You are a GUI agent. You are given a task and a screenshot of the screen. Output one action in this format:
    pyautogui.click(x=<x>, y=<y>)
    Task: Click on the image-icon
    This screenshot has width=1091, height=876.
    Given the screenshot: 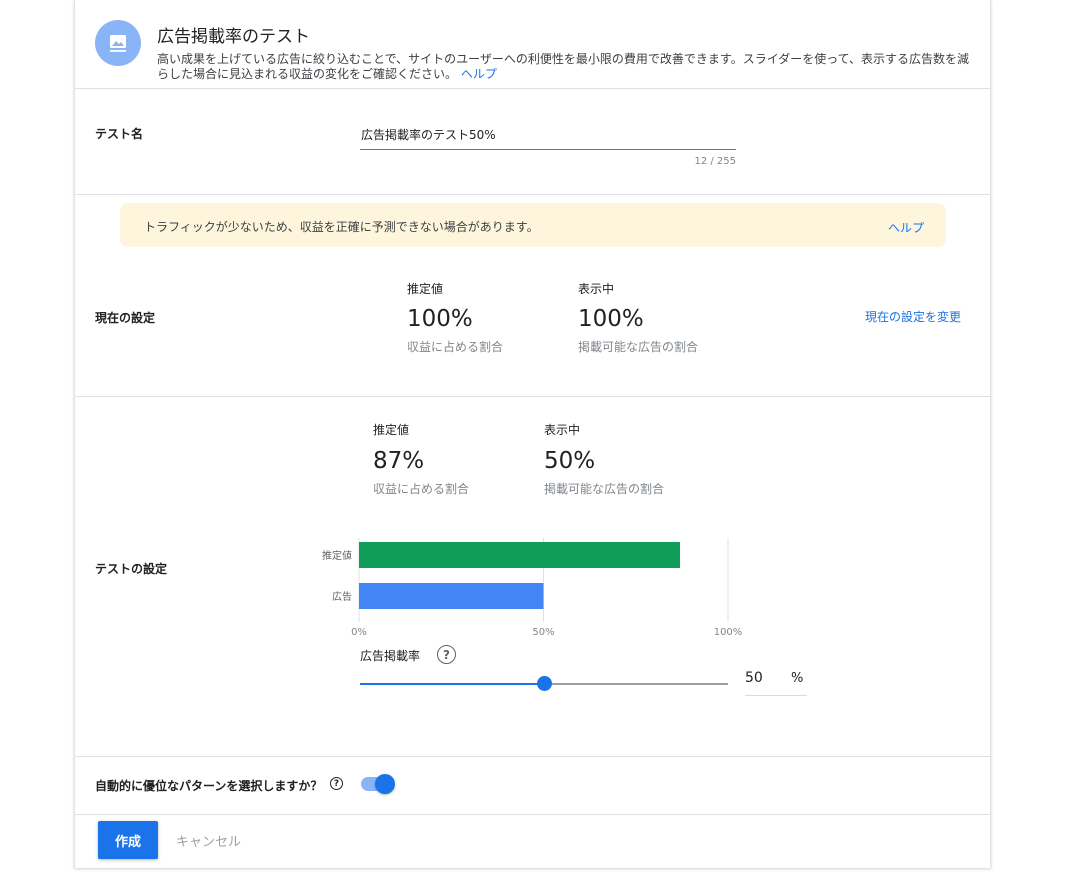 What is the action you would take?
    pyautogui.click(x=118, y=43)
    